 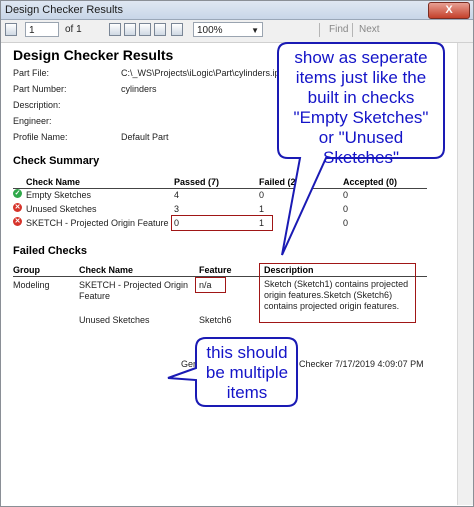 I want to click on callout-line: this should, so click(x=247, y=352).